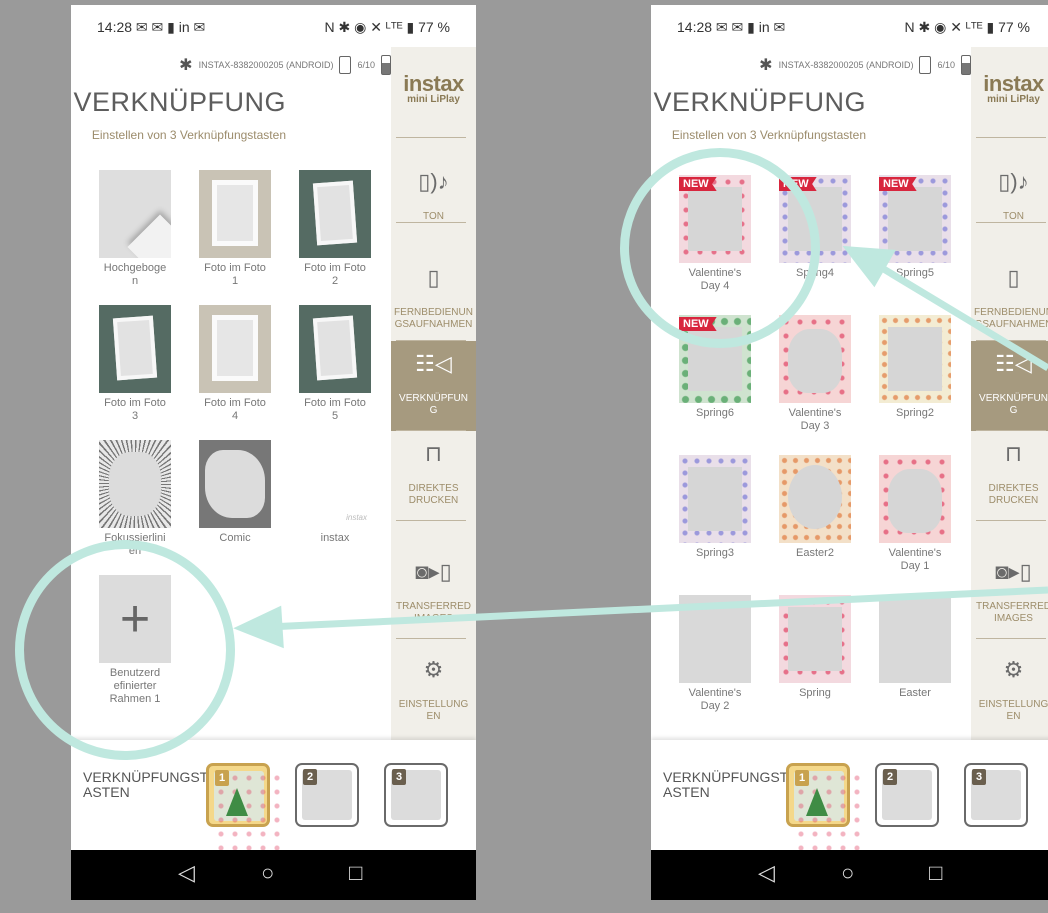 The image size is (1048, 913). I want to click on arrow-head-custom-frame, so click(258, 627).